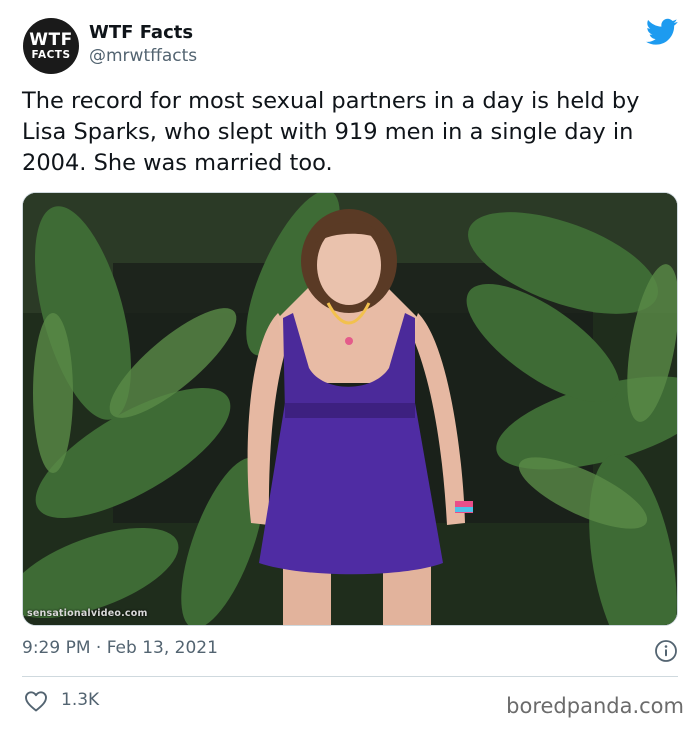 Image resolution: width=700 pixels, height=729 pixels. What do you see at coordinates (51, 54) in the screenshot?
I see `avatar-text-bottom: FACTS` at bounding box center [51, 54].